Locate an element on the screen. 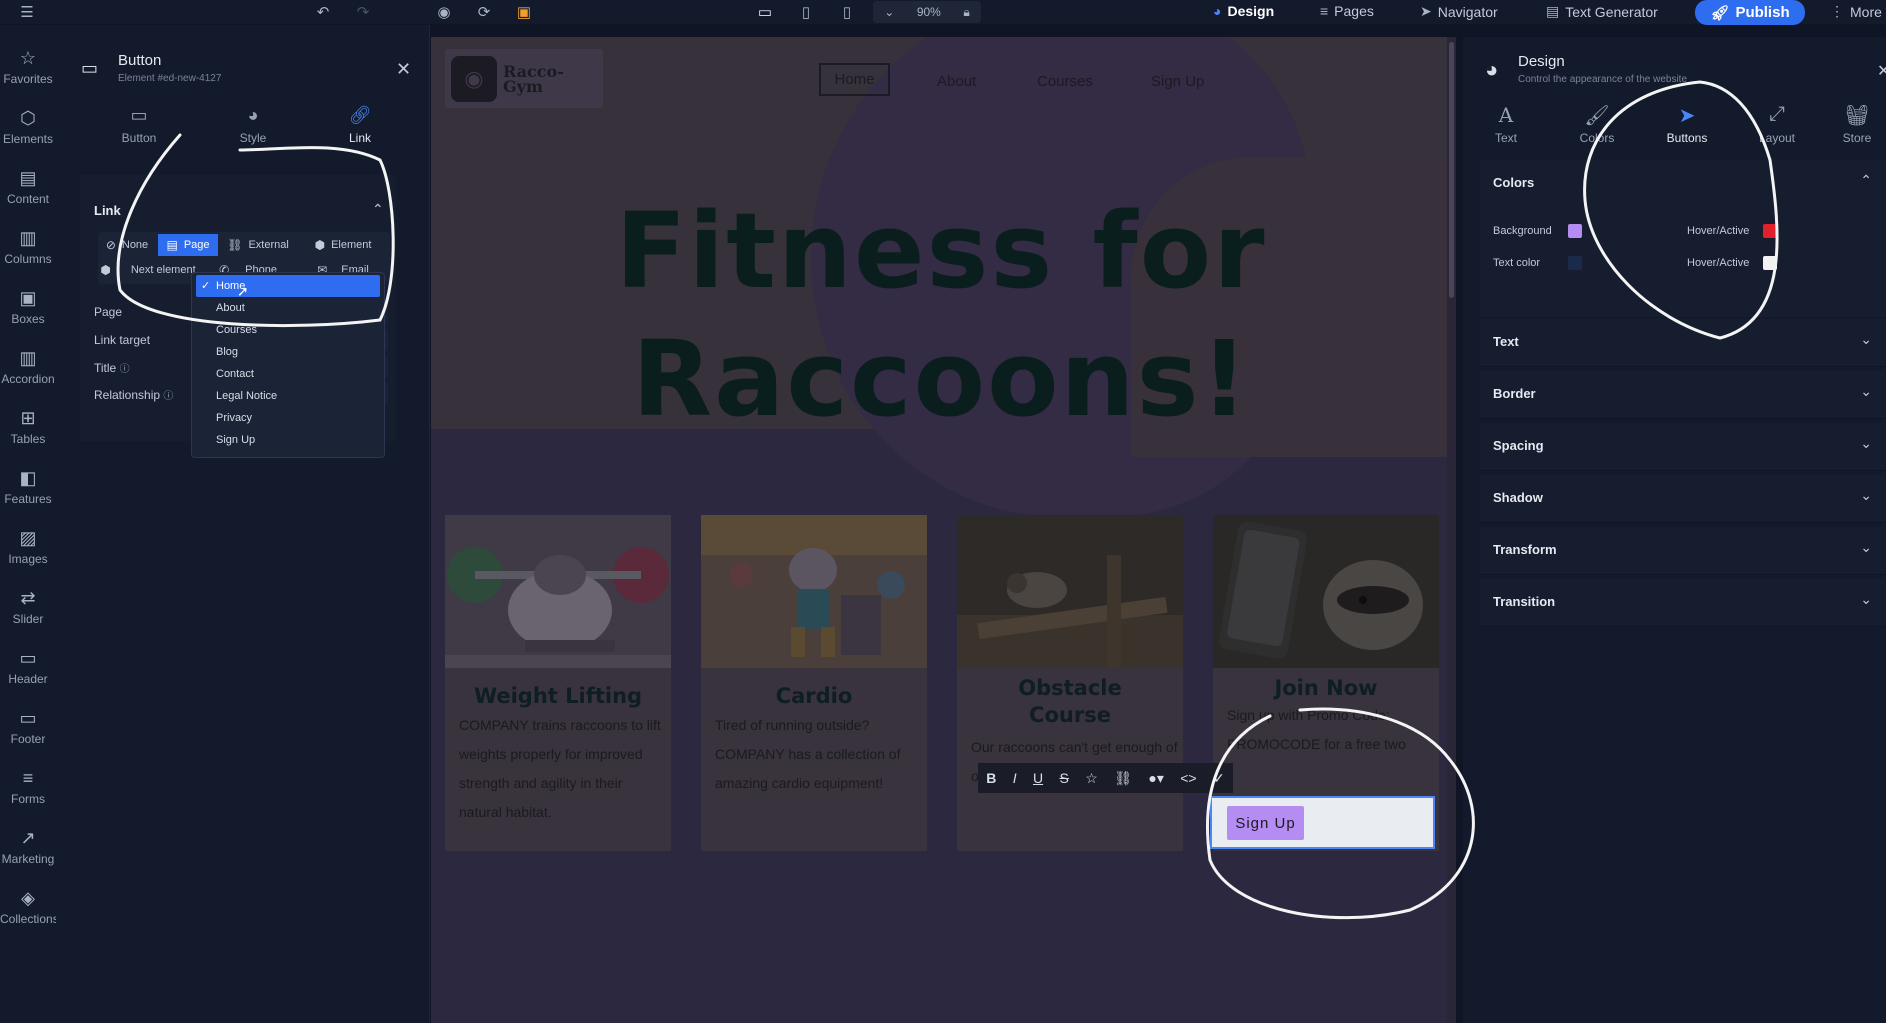 The image size is (1886, 1023). tablet-view-icon: ▯ is located at coordinates (806, 12).